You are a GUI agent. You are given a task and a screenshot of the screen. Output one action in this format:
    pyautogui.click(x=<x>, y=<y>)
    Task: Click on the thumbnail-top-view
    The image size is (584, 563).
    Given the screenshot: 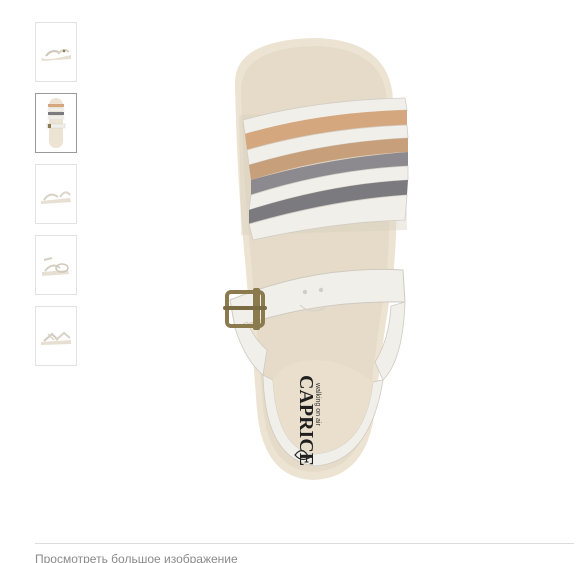 What is the action you would take?
    pyautogui.click(x=56, y=123)
    